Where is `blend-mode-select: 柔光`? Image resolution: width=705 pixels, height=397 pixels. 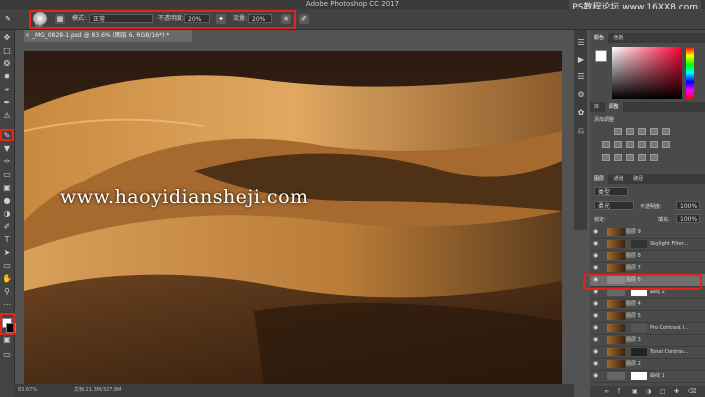
blend-mode-select: 柔光 is located at coordinates (614, 205).